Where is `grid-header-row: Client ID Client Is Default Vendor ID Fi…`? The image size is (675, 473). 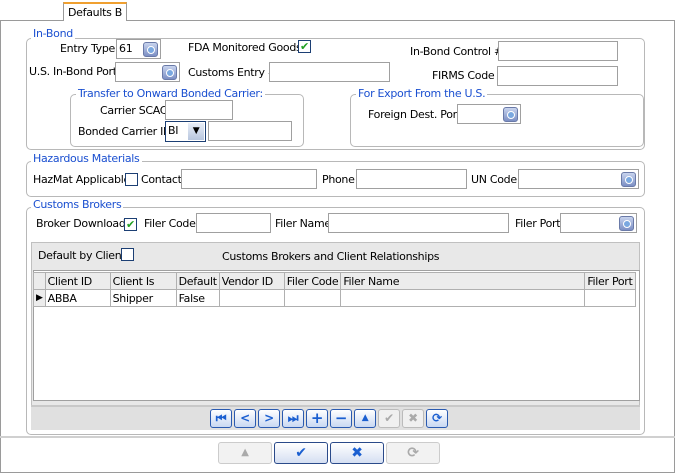
grid-header-row: Client ID Client Is Default Vendor ID Fi… is located at coordinates (334, 281).